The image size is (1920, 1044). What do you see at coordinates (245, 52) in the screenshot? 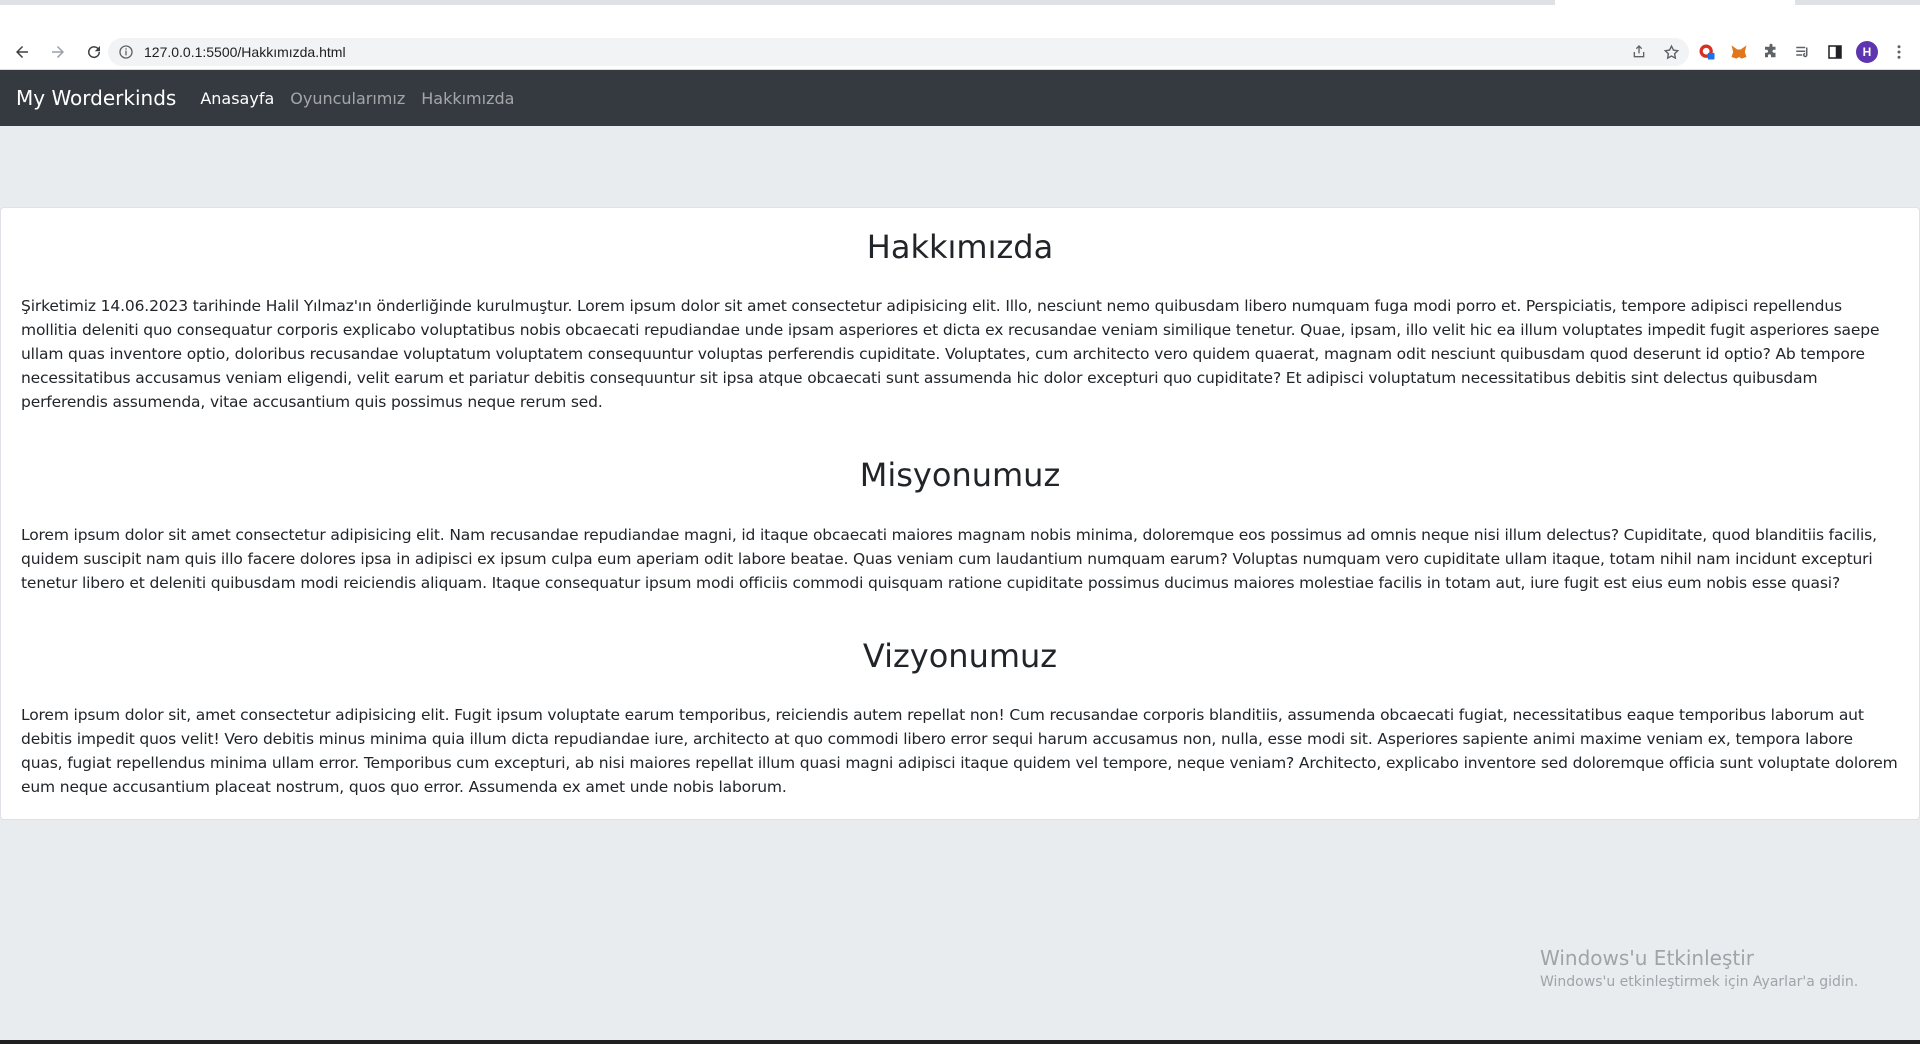
I see `url-text: 127.0.0.1:5500/Hakkımızda.html` at bounding box center [245, 52].